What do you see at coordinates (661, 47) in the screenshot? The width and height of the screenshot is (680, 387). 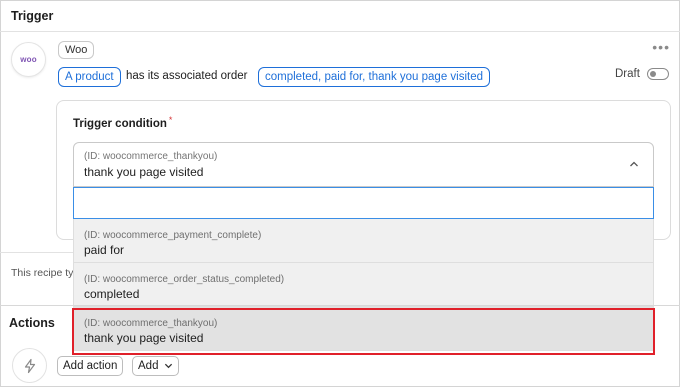 I see `more-horizontal-icon: •••` at bounding box center [661, 47].